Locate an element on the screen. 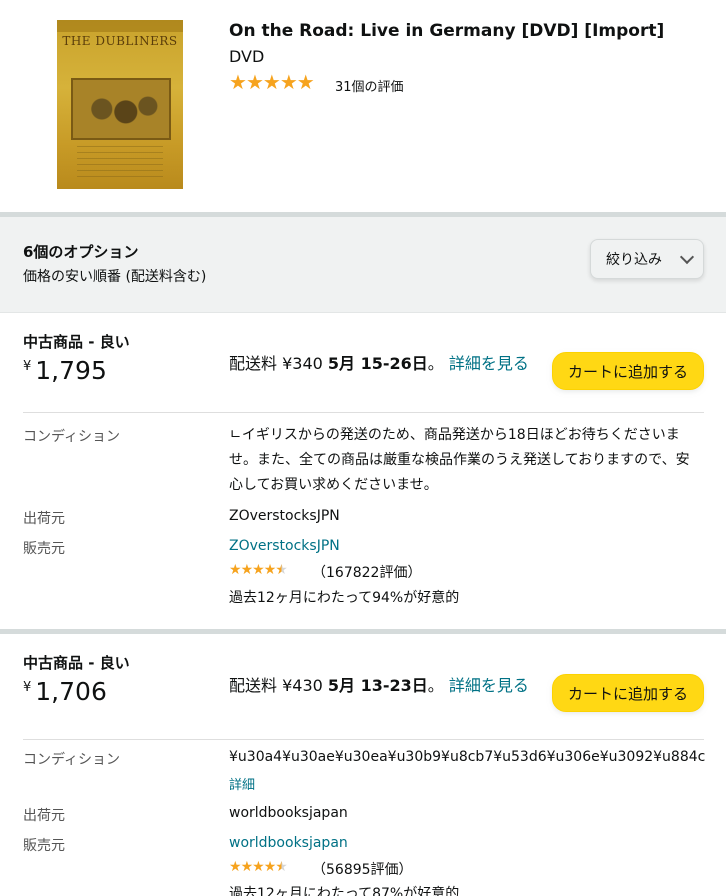 The height and width of the screenshot is (896, 726). seller-rating-count: （167822評価） is located at coordinates (367, 573).